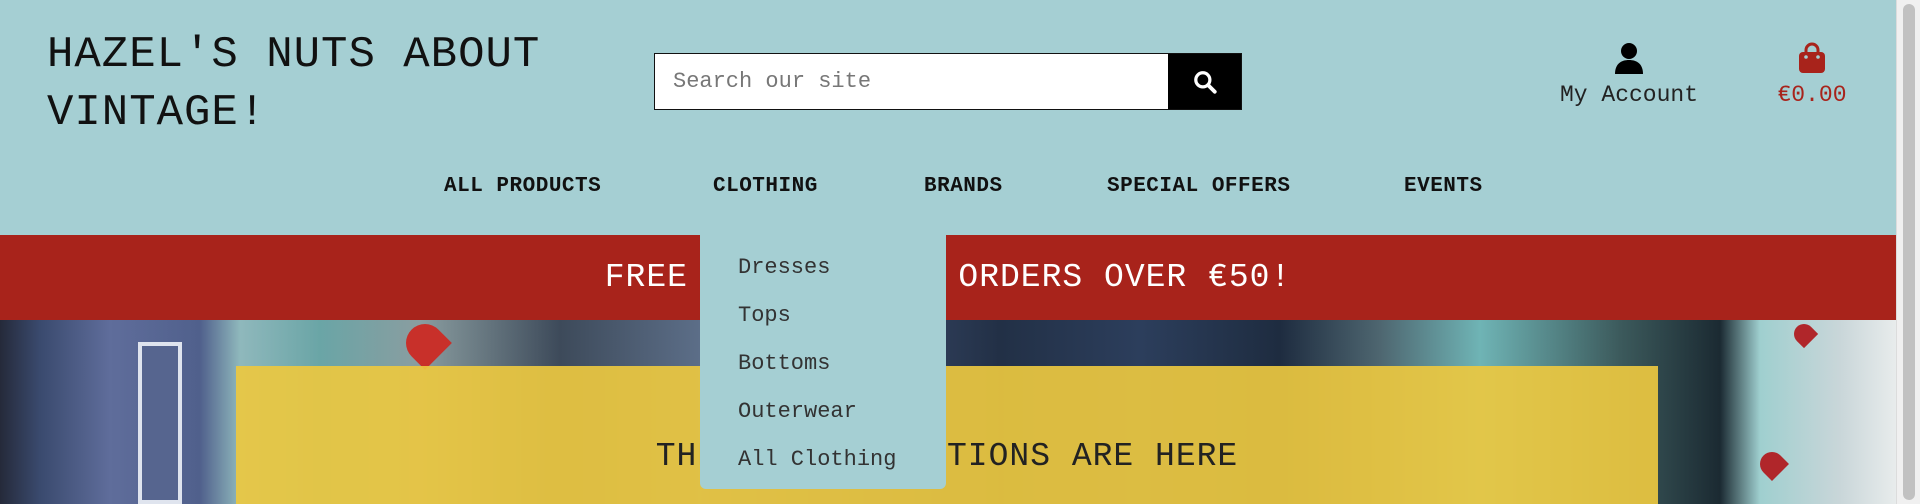 Image resolution: width=1920 pixels, height=504 pixels. Describe the element at coordinates (1443, 186) in the screenshot. I see `nav-item-events: EVENTS` at that location.